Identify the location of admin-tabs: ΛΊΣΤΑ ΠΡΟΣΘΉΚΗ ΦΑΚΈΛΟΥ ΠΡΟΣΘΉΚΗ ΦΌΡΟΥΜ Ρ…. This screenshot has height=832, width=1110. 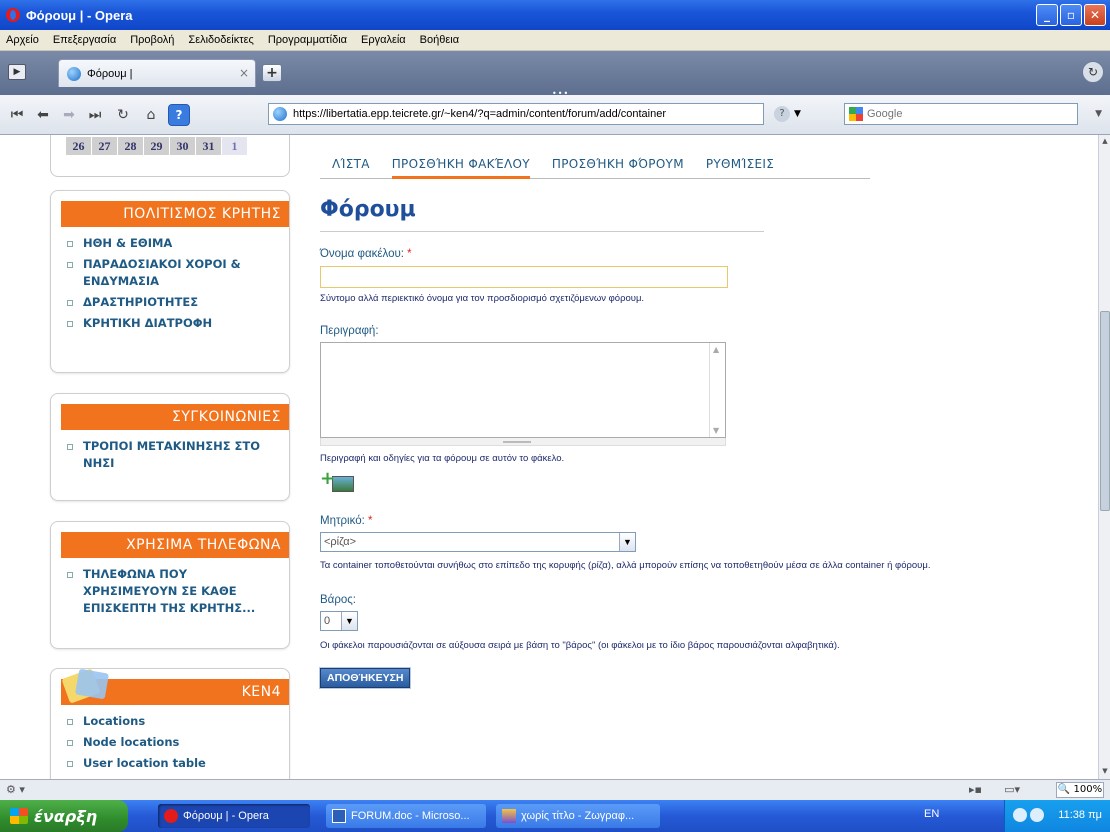
(595, 166).